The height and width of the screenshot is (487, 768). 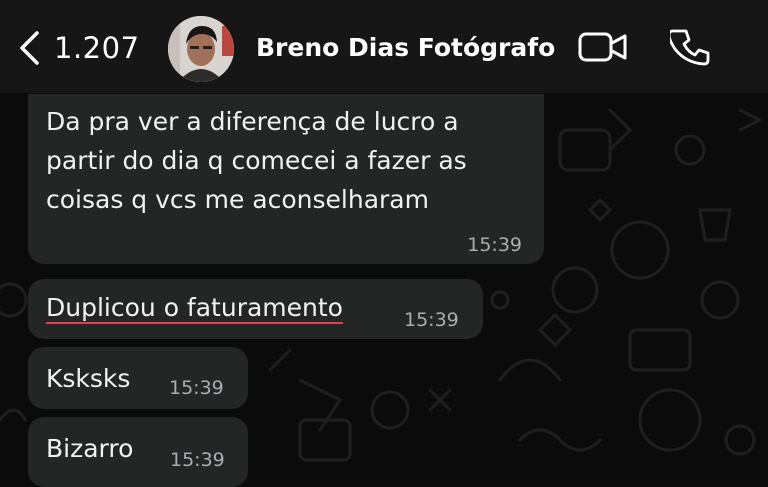 I want to click on contact-name: Breno Dias Fotógrafo, so click(x=405, y=47).